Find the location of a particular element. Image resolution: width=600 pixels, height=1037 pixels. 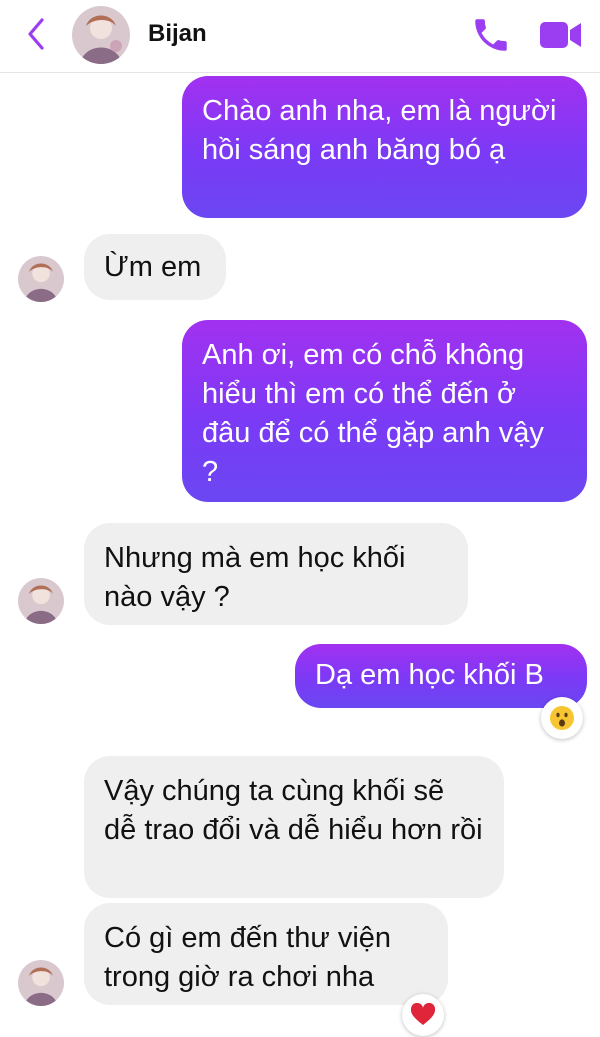

voice-call-button is located at coordinates (491, 35).